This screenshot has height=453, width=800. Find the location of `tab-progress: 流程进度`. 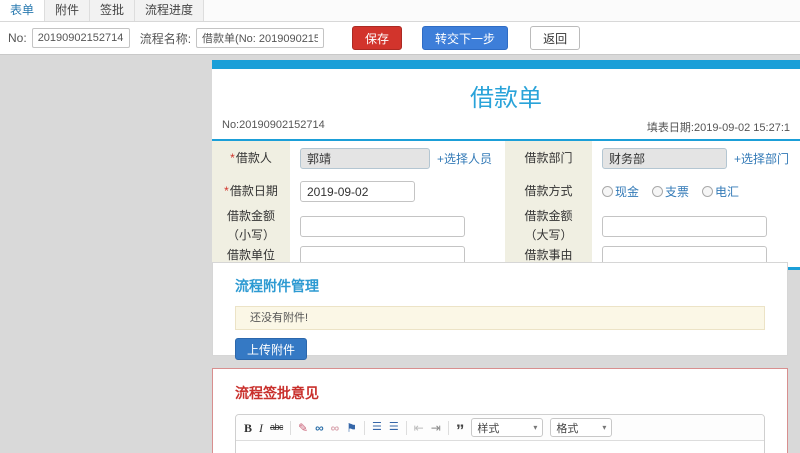

tab-progress: 流程进度 is located at coordinates (170, 10).